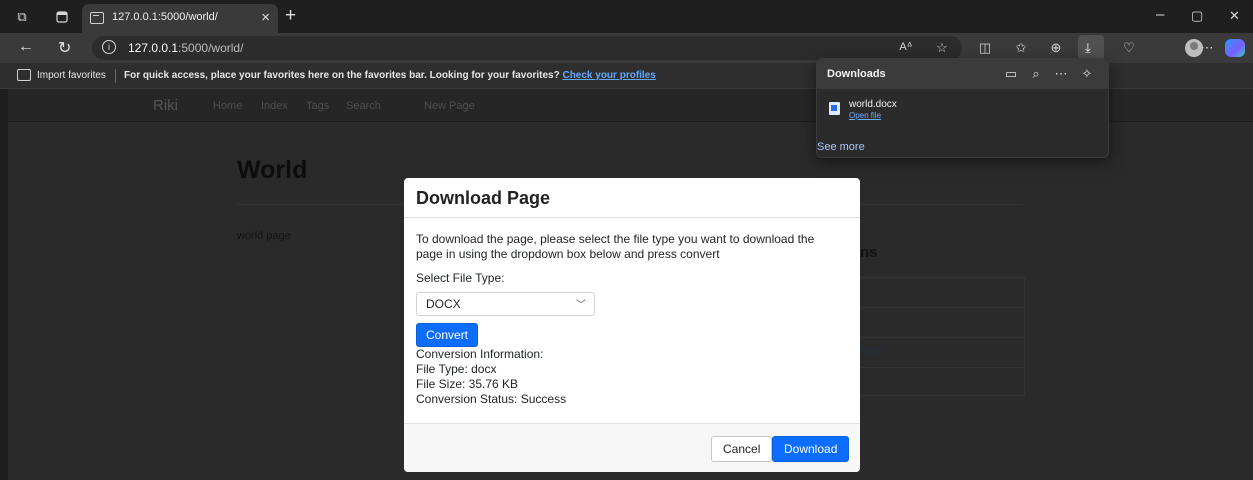  I want to click on conversion-file-type: File Type: docx, so click(456, 369).